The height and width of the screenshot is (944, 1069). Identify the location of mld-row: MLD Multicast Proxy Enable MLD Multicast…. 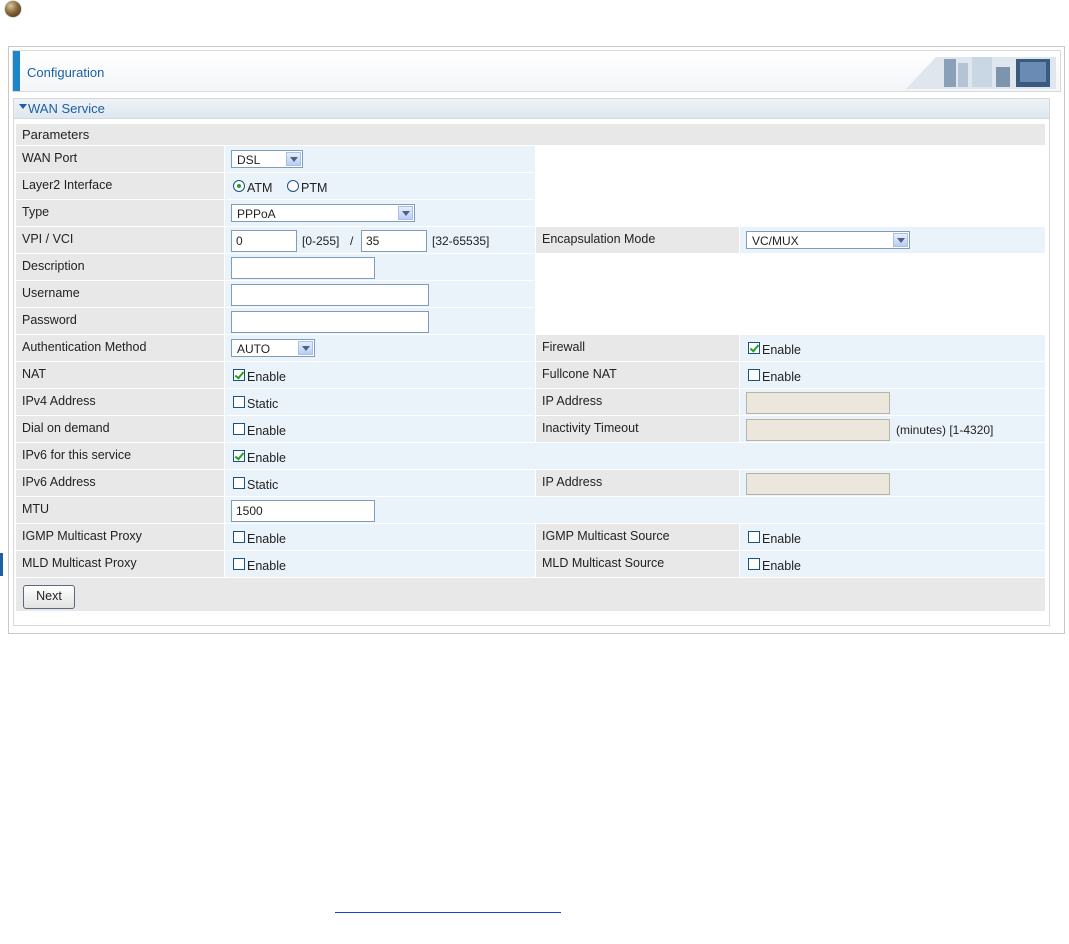
(530, 564).